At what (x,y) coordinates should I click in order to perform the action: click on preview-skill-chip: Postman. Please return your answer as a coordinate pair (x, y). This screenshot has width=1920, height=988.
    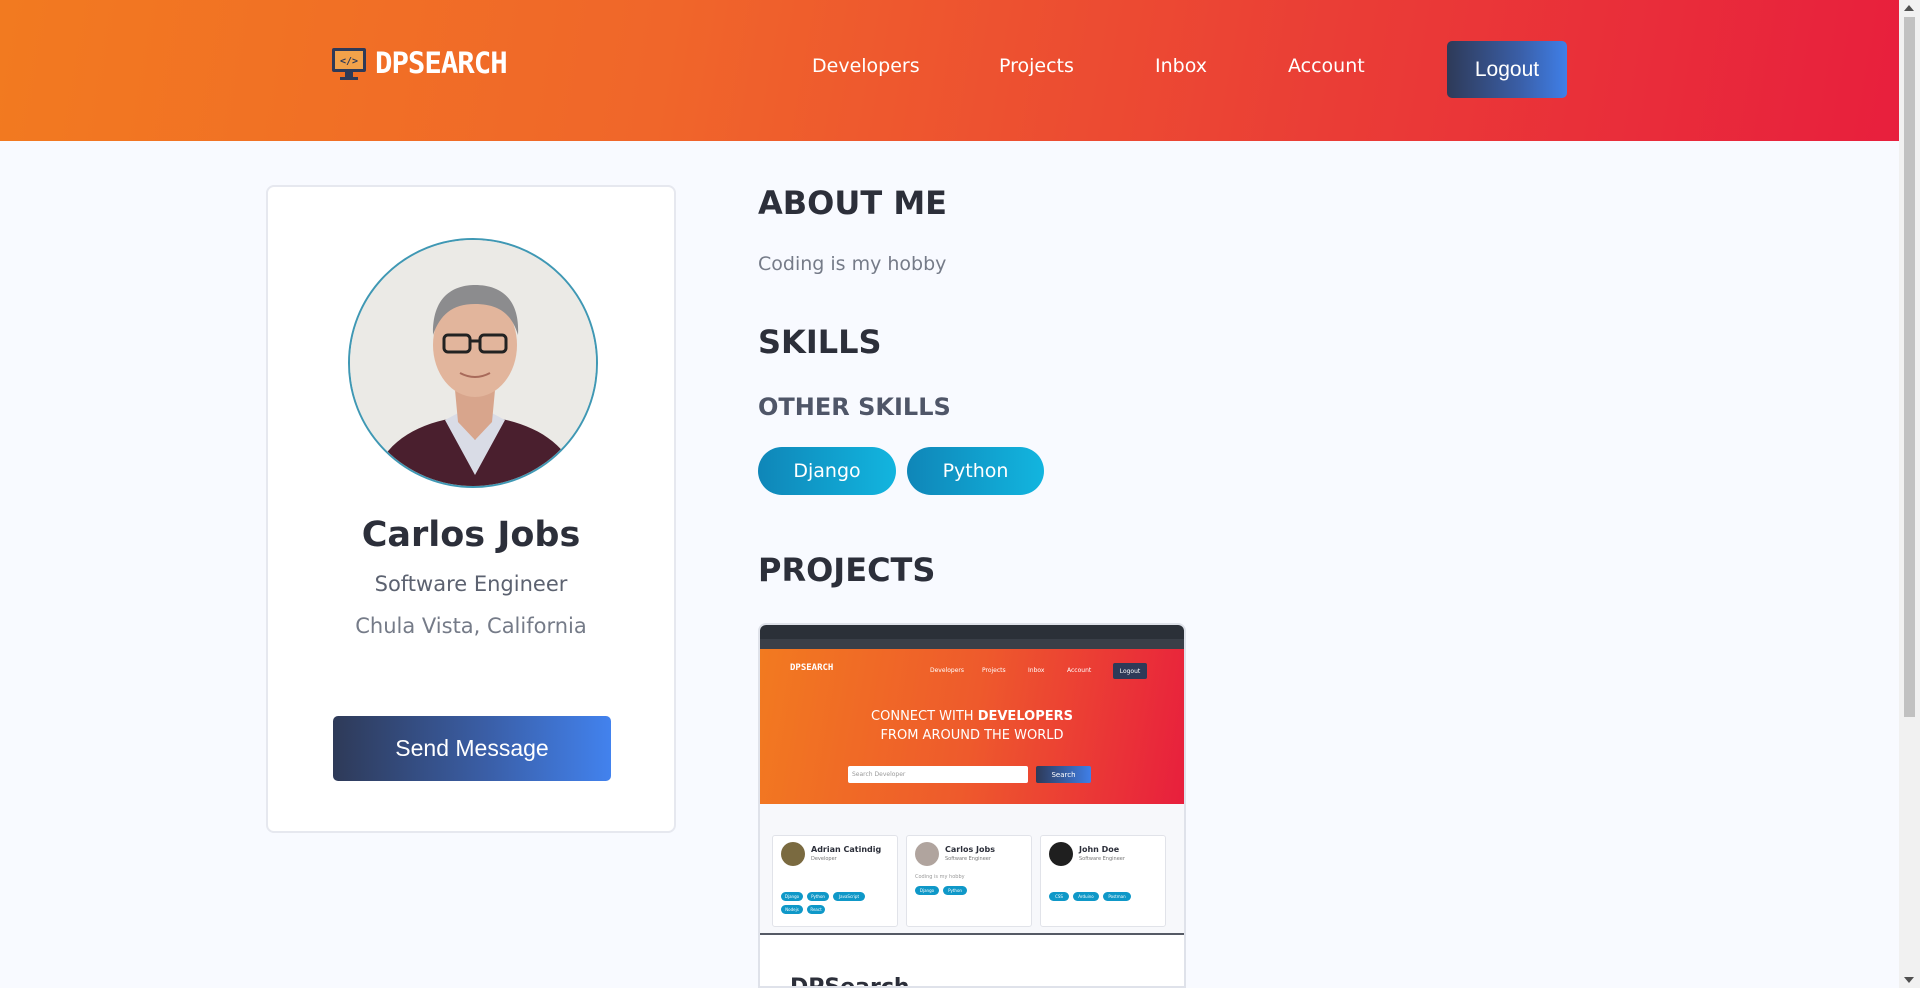
    Looking at the image, I should click on (1117, 896).